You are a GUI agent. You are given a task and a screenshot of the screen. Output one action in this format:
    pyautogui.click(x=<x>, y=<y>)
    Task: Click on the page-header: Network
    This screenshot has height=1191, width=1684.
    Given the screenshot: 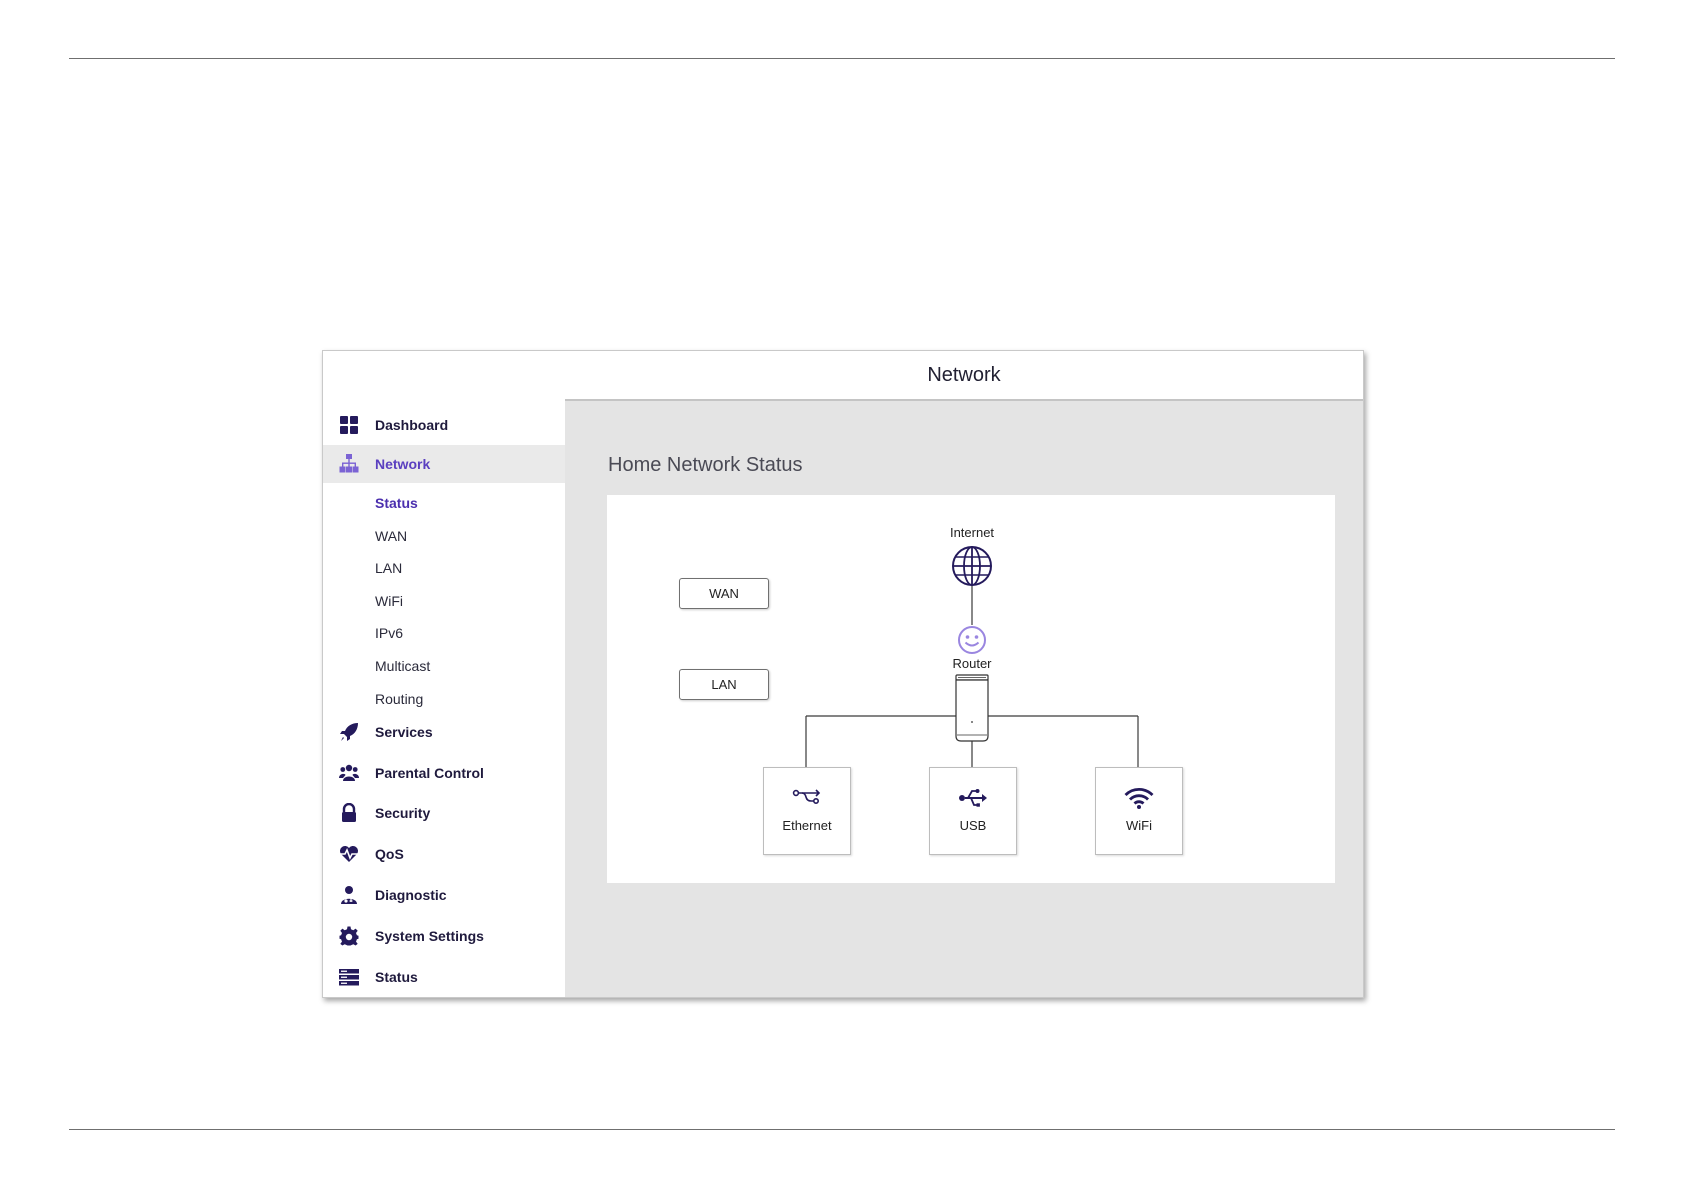 What is the action you would take?
    pyautogui.click(x=964, y=376)
    